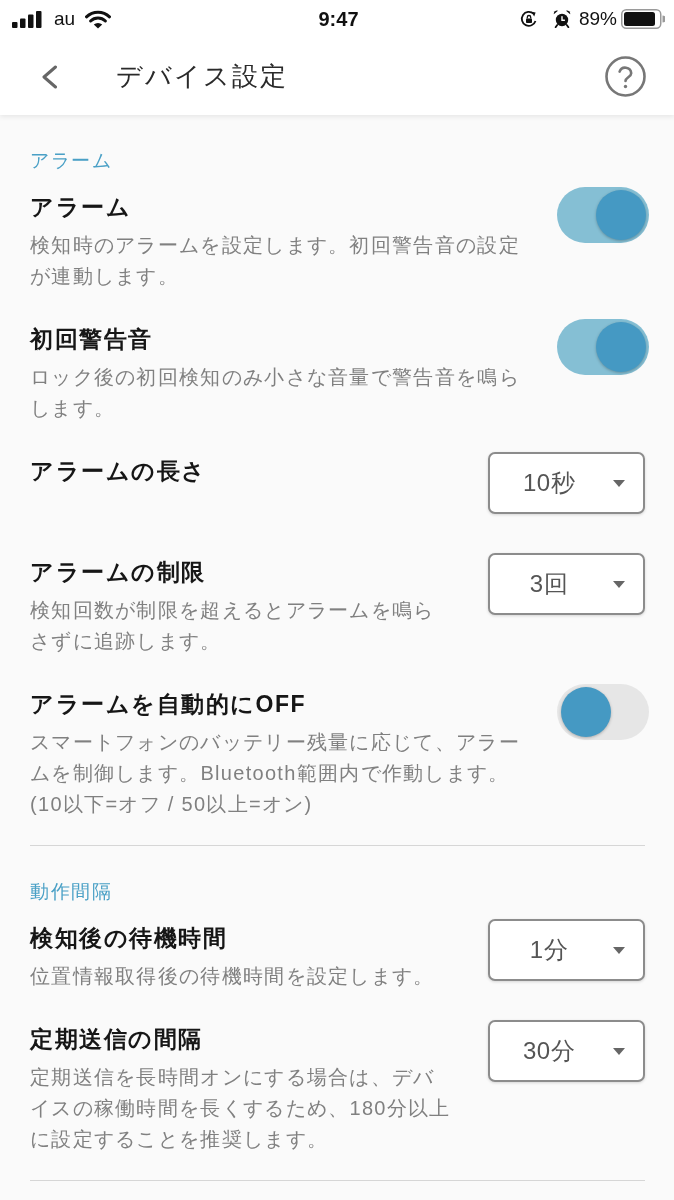 The image size is (674, 1200). I want to click on setting-title: アラームを自動的にOFF, so click(168, 704).